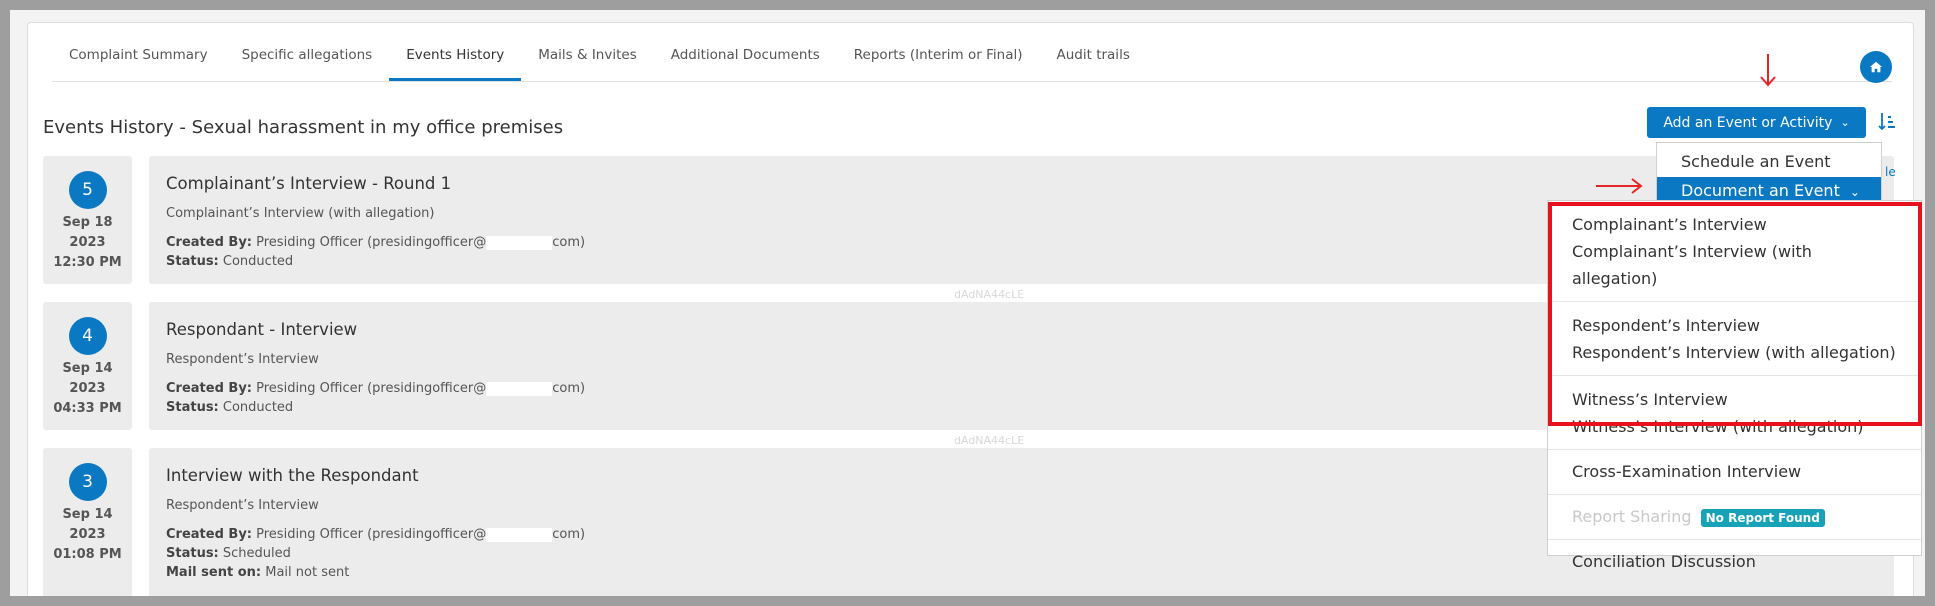  Describe the element at coordinates (1093, 59) in the screenshot. I see `tab-audit-trails: Audit trails` at that location.